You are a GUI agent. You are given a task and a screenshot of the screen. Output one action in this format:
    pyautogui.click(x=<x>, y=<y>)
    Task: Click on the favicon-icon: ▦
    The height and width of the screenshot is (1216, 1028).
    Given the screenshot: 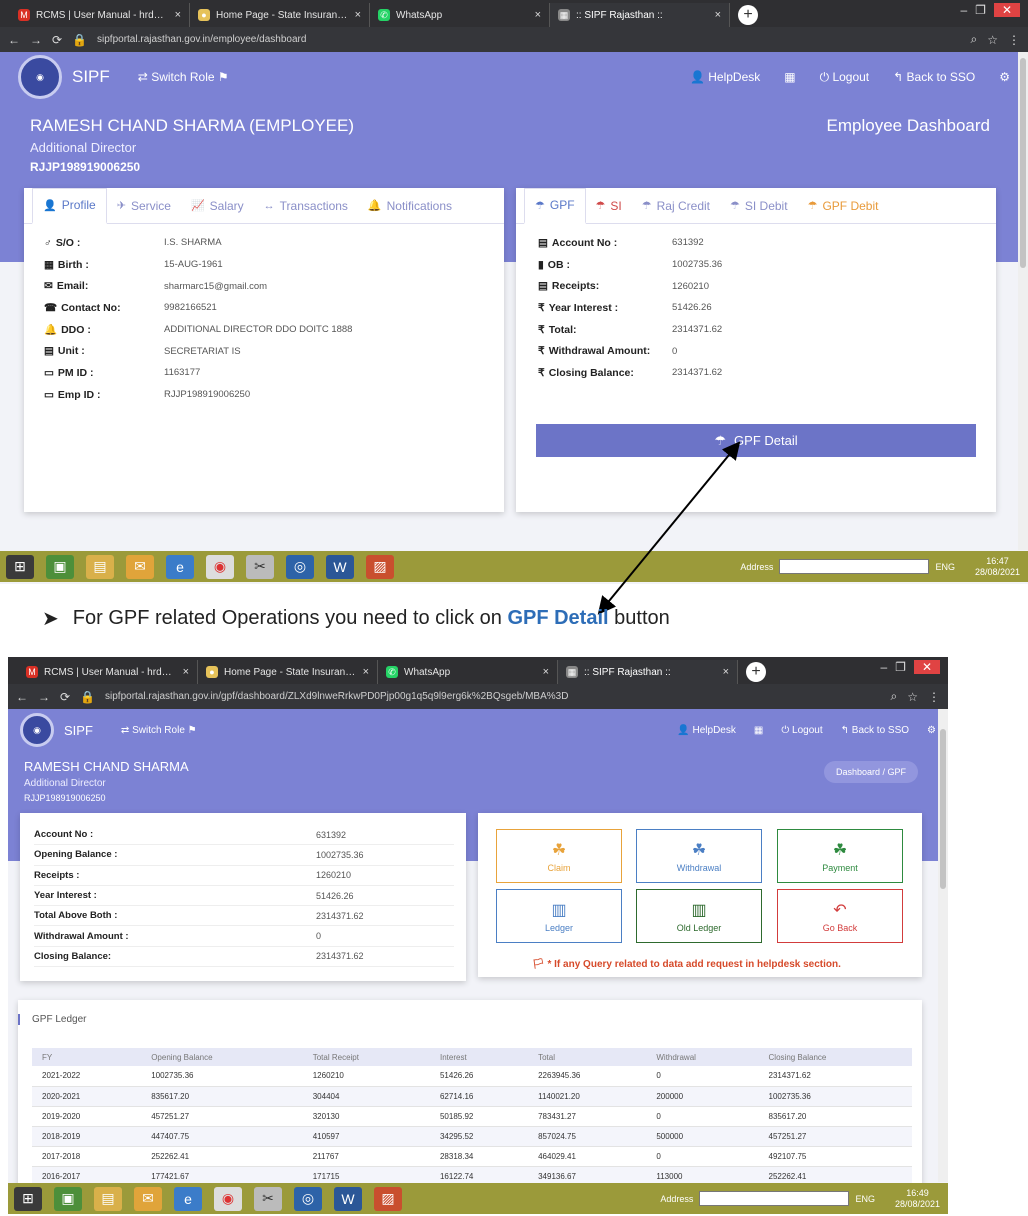 What is the action you would take?
    pyautogui.click(x=572, y=672)
    